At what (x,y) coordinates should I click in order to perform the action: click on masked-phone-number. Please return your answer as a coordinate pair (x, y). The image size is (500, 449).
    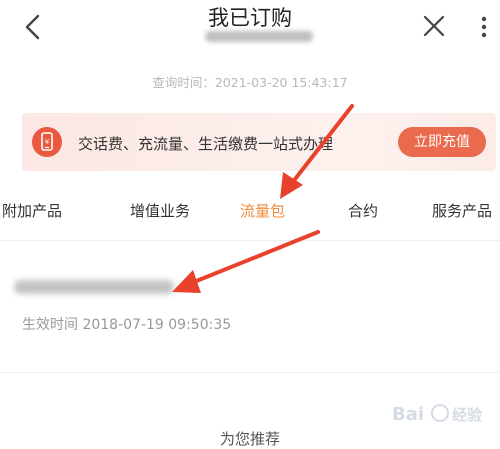
    Looking at the image, I should click on (259, 36).